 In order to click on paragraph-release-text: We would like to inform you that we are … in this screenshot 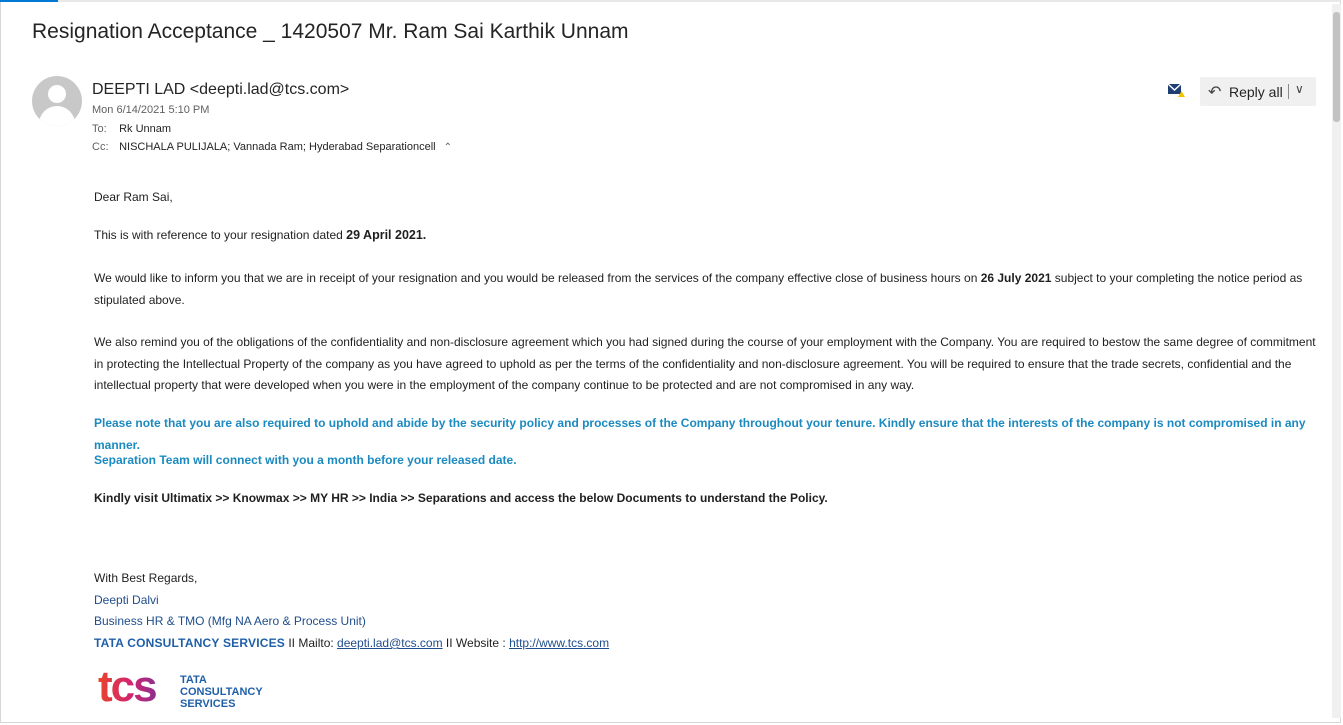, I will do `click(537, 278)`.